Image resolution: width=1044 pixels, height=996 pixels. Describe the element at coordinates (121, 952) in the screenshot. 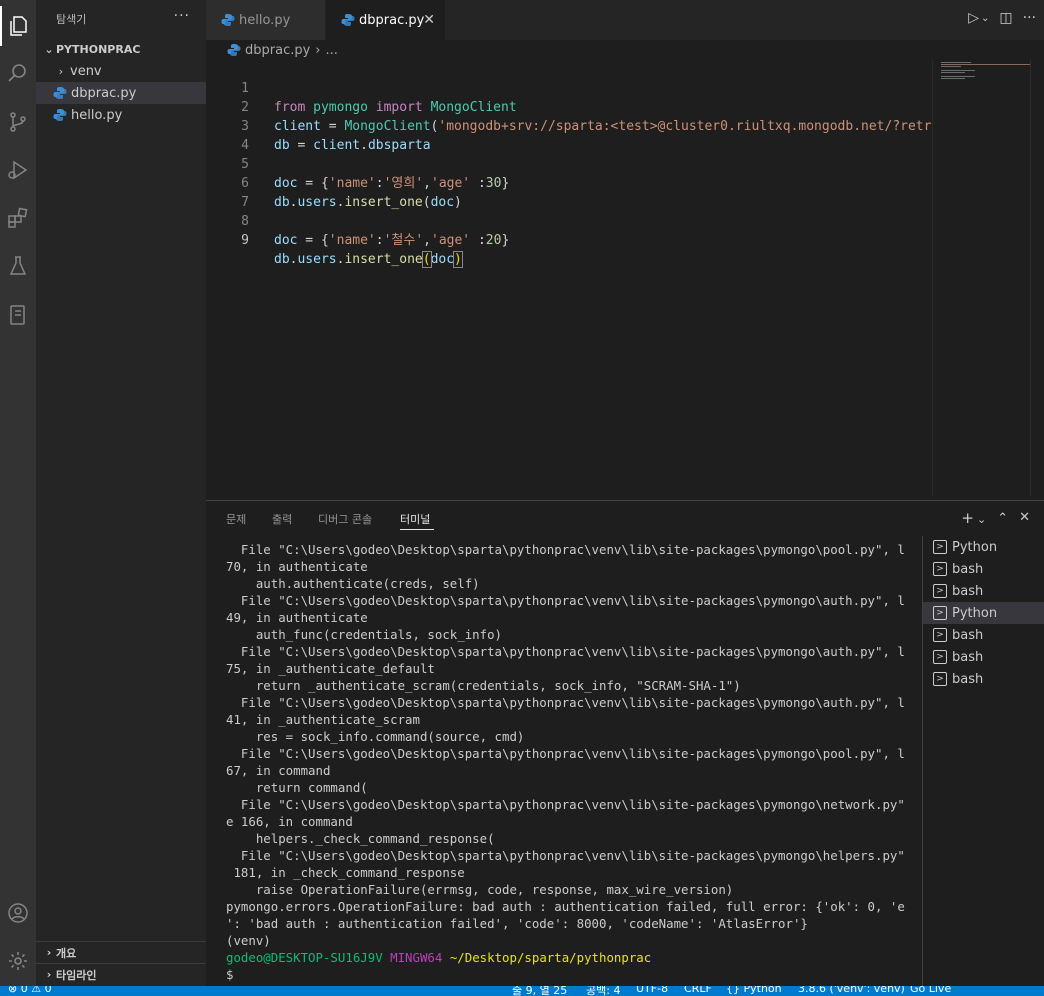

I see `outline-section: › 개요` at that location.